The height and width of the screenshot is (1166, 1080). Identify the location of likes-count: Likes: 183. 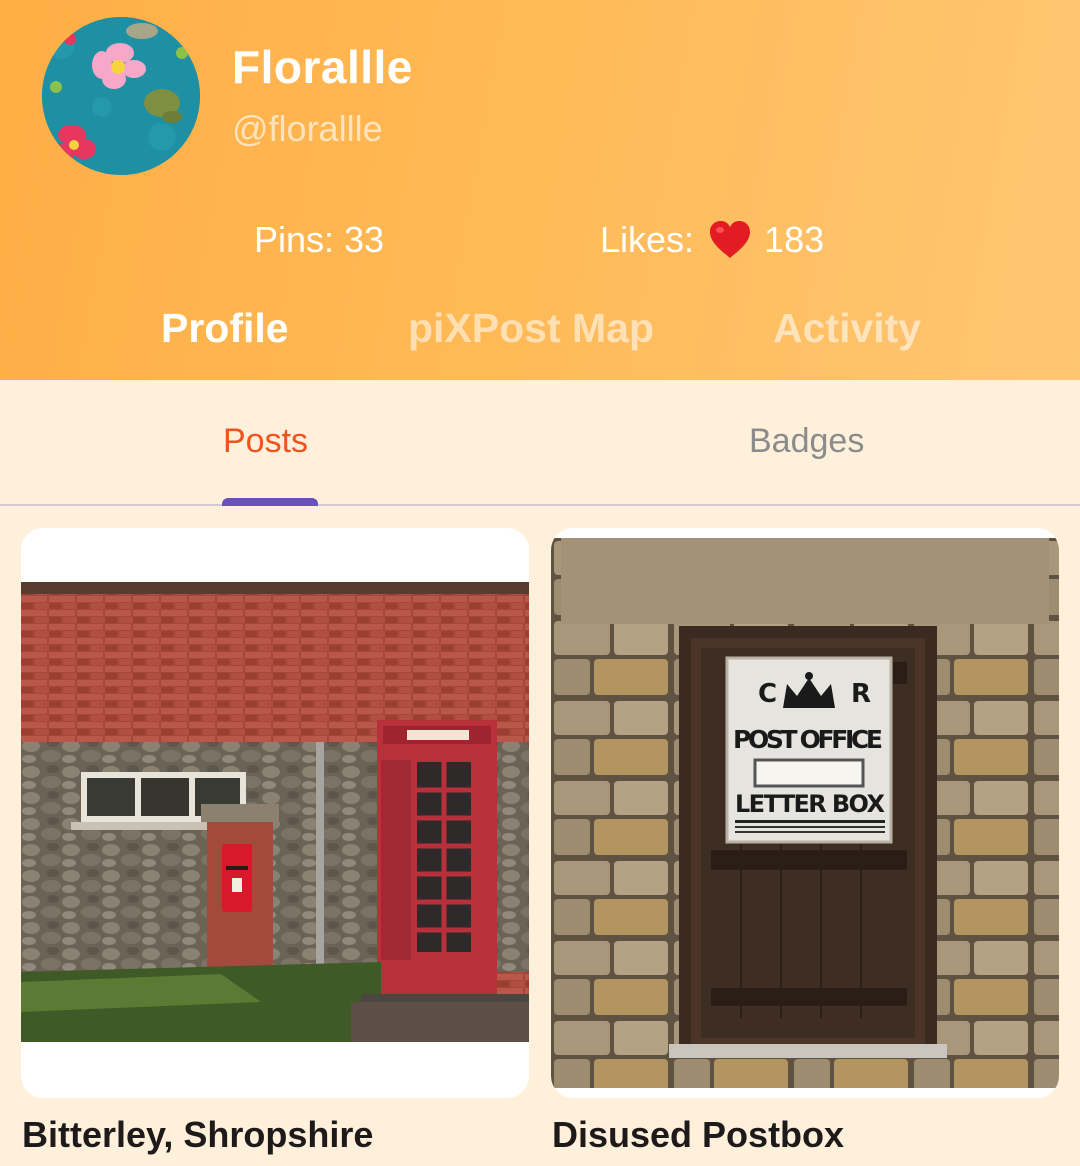
(712, 240).